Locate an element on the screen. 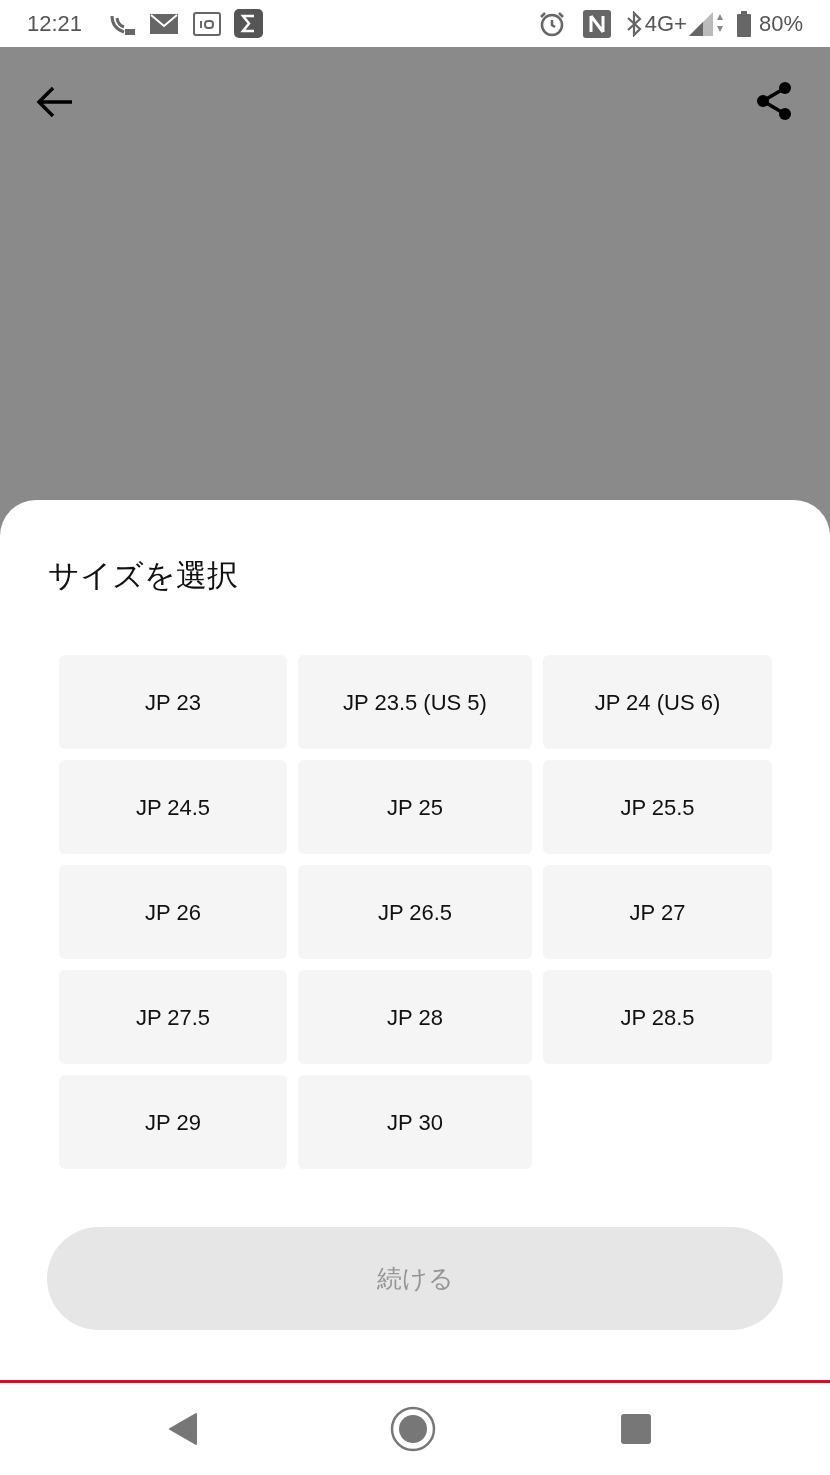  home-nav-button is located at coordinates (413, 1429).